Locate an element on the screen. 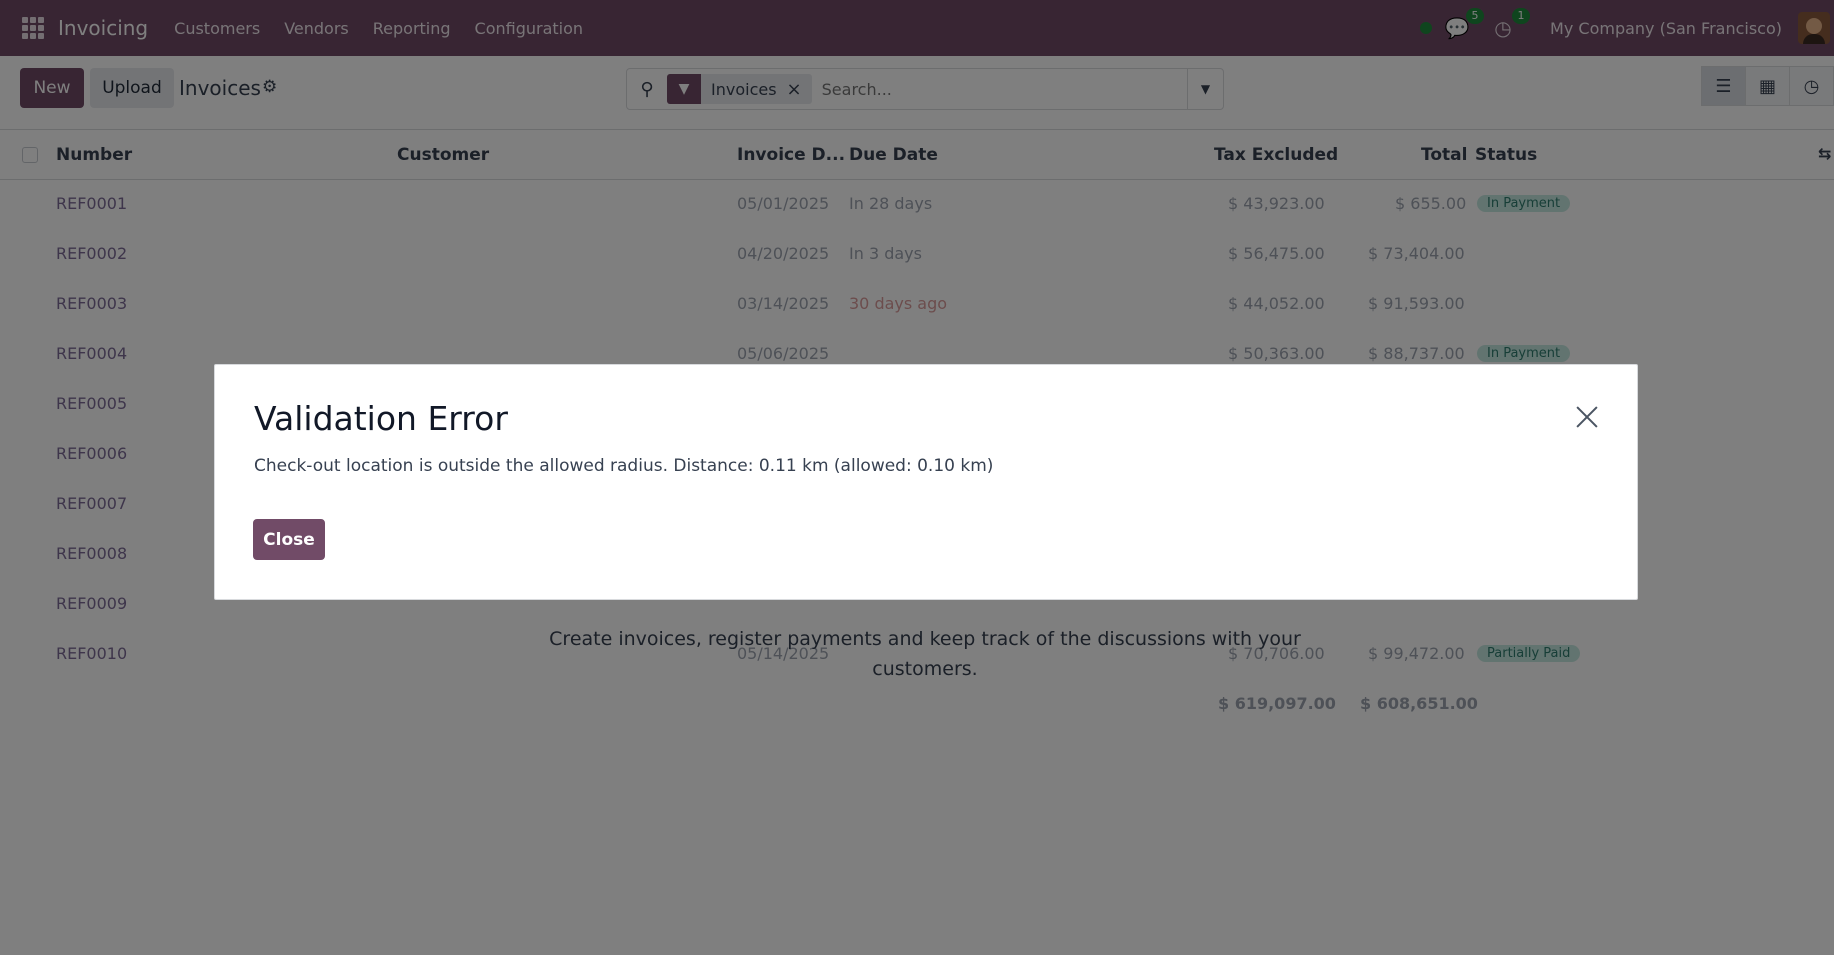 This screenshot has width=1834, height=955. dialog-title: Validation Error is located at coordinates (381, 418).